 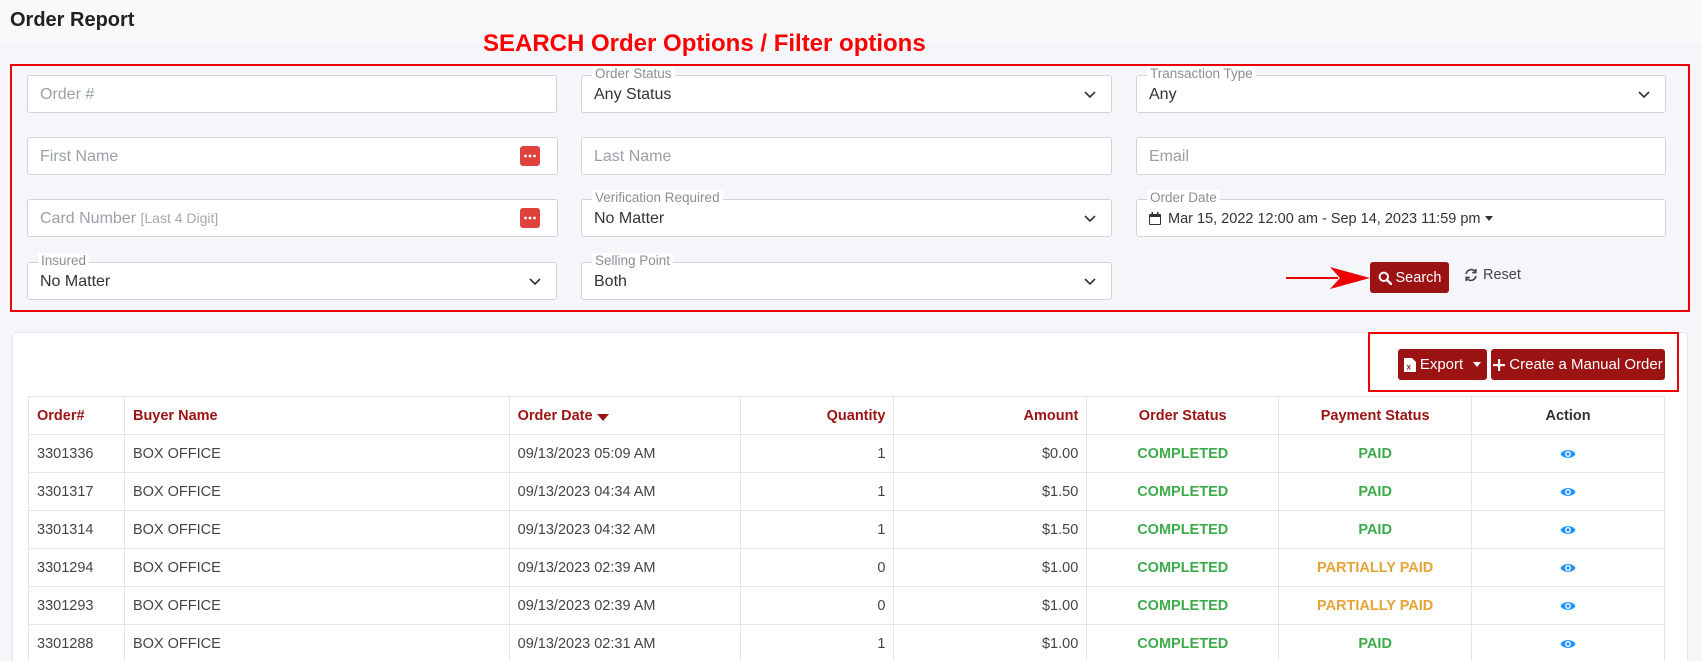 What do you see at coordinates (1499, 364) in the screenshot?
I see `plus-icon` at bounding box center [1499, 364].